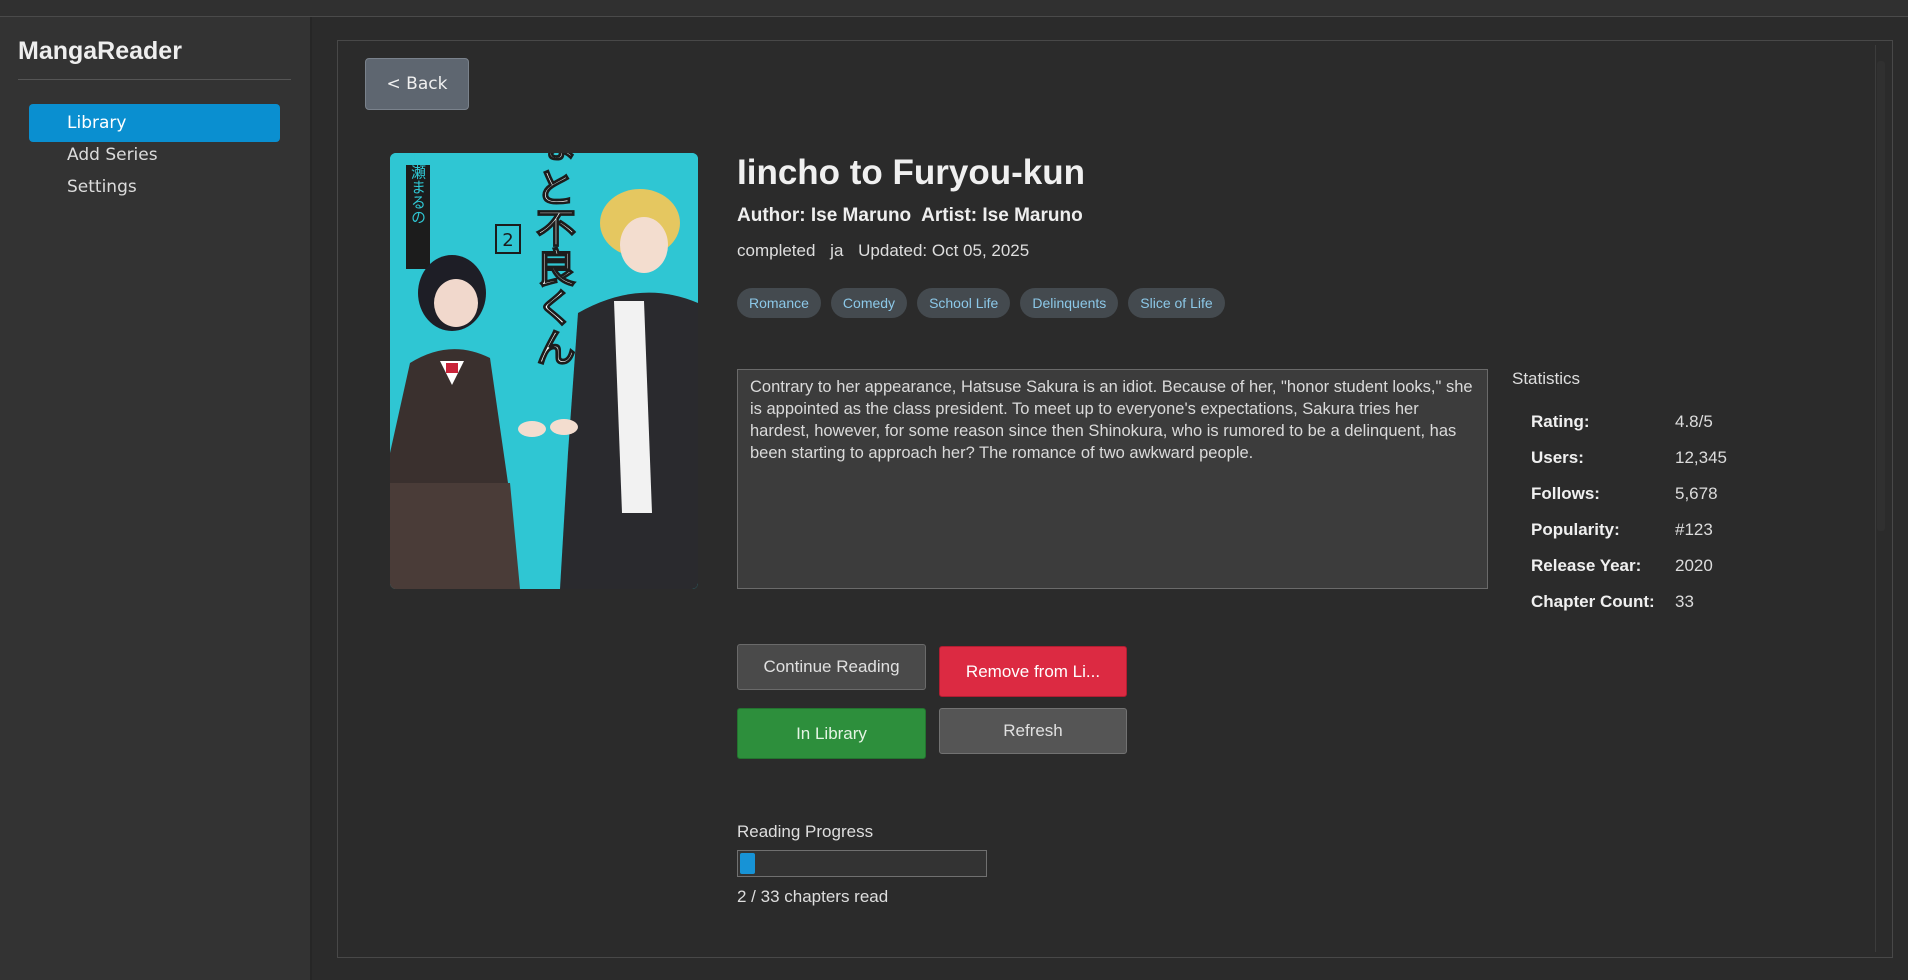 The width and height of the screenshot is (1908, 980). What do you see at coordinates (862, 863) in the screenshot?
I see `reading-progress-bar` at bounding box center [862, 863].